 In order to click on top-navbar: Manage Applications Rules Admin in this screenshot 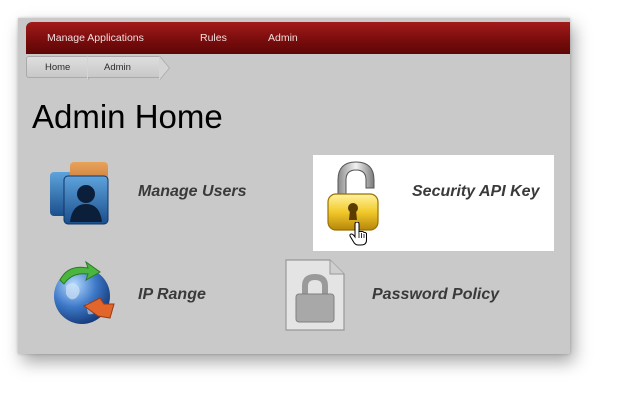, I will do `click(298, 38)`.